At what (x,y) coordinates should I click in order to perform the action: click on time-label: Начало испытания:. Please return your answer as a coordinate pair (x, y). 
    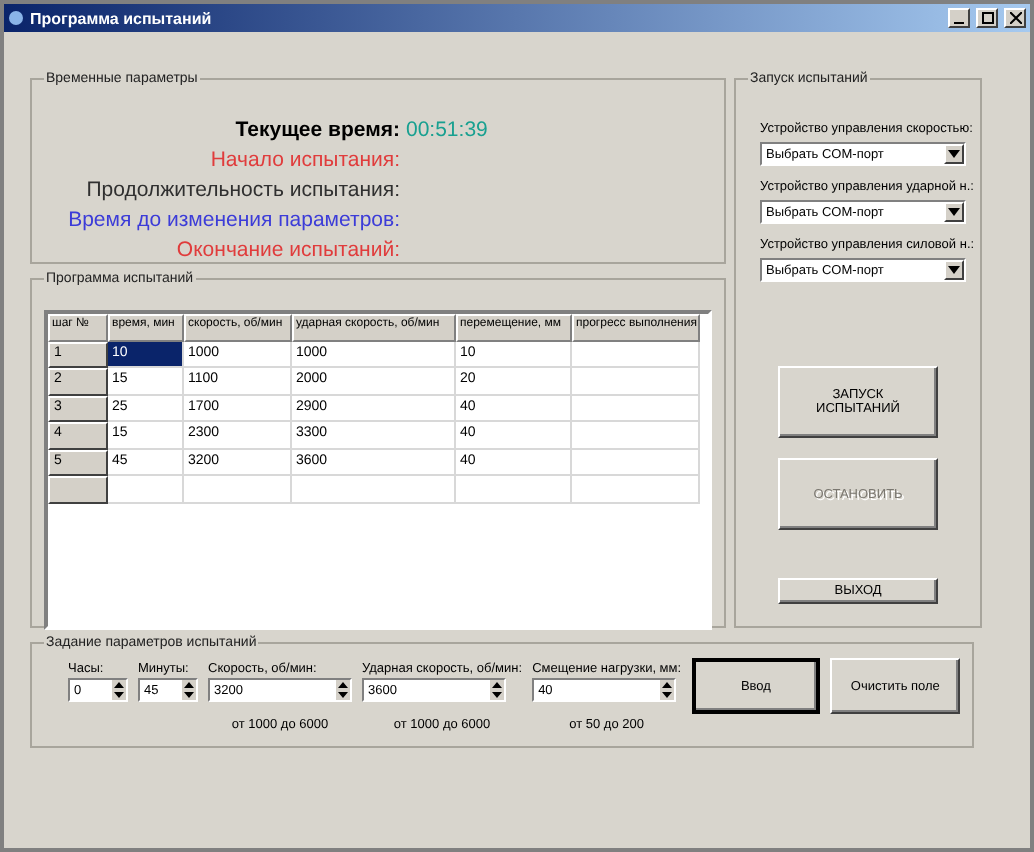
    Looking at the image, I should click on (304, 160).